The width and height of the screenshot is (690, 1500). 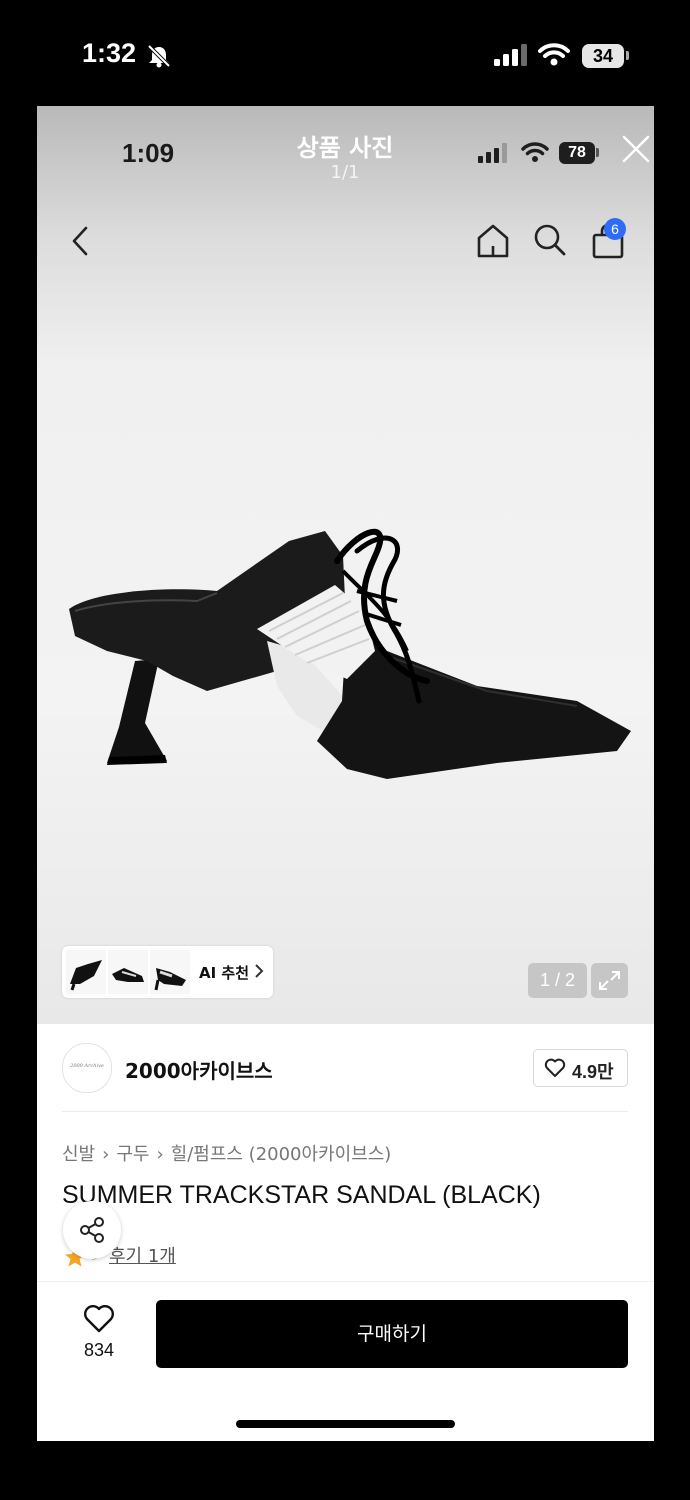 What do you see at coordinates (493, 241) in the screenshot?
I see `home-icon` at bounding box center [493, 241].